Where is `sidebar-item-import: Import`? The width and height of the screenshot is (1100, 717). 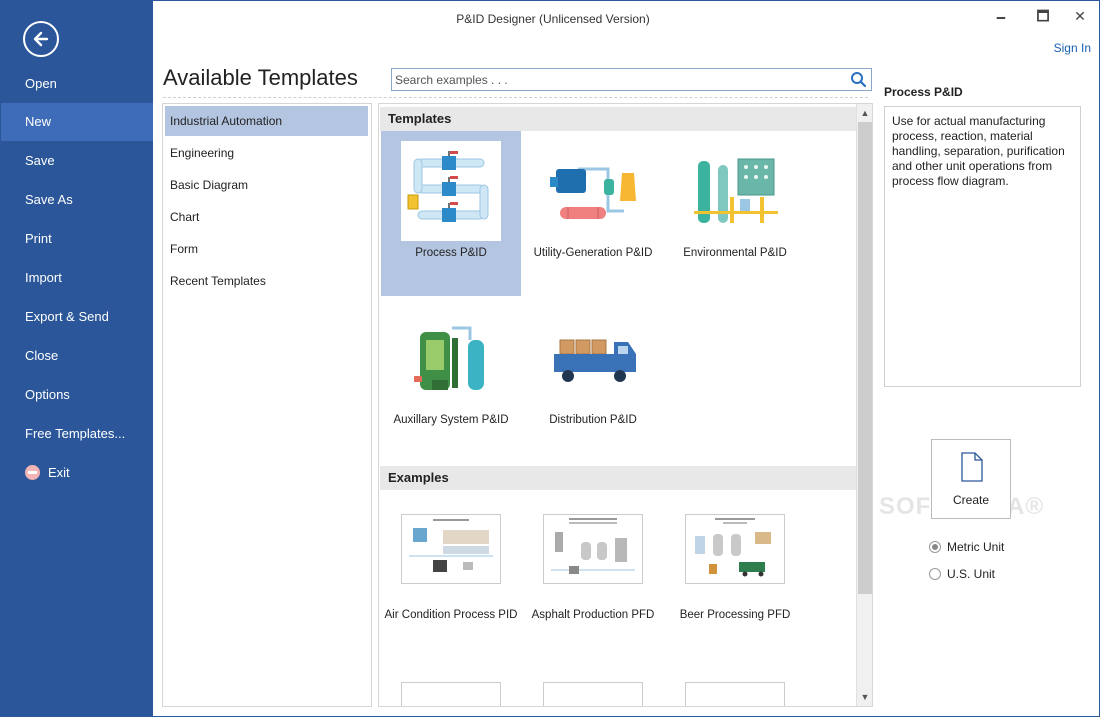 sidebar-item-import: Import is located at coordinates (77, 278).